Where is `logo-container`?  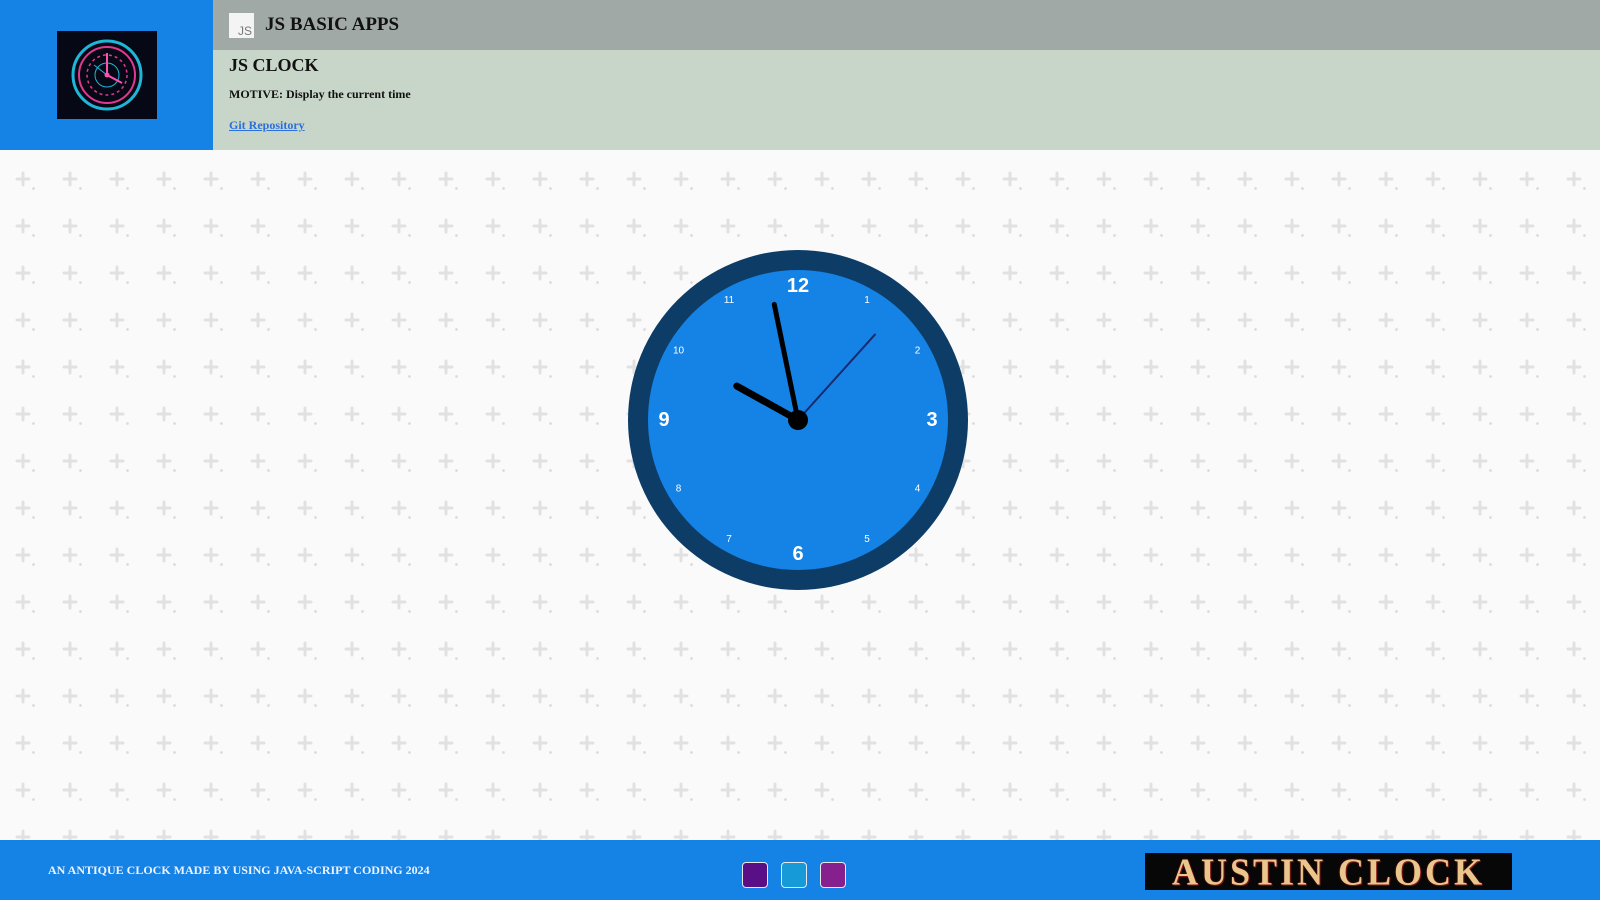
logo-container is located at coordinates (106, 75).